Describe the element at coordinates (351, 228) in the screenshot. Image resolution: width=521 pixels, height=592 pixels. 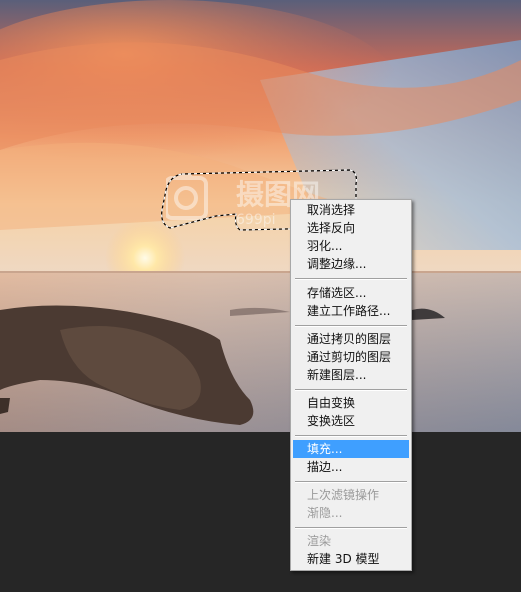
I see `menu-item-select-inverse: 选择反向` at that location.